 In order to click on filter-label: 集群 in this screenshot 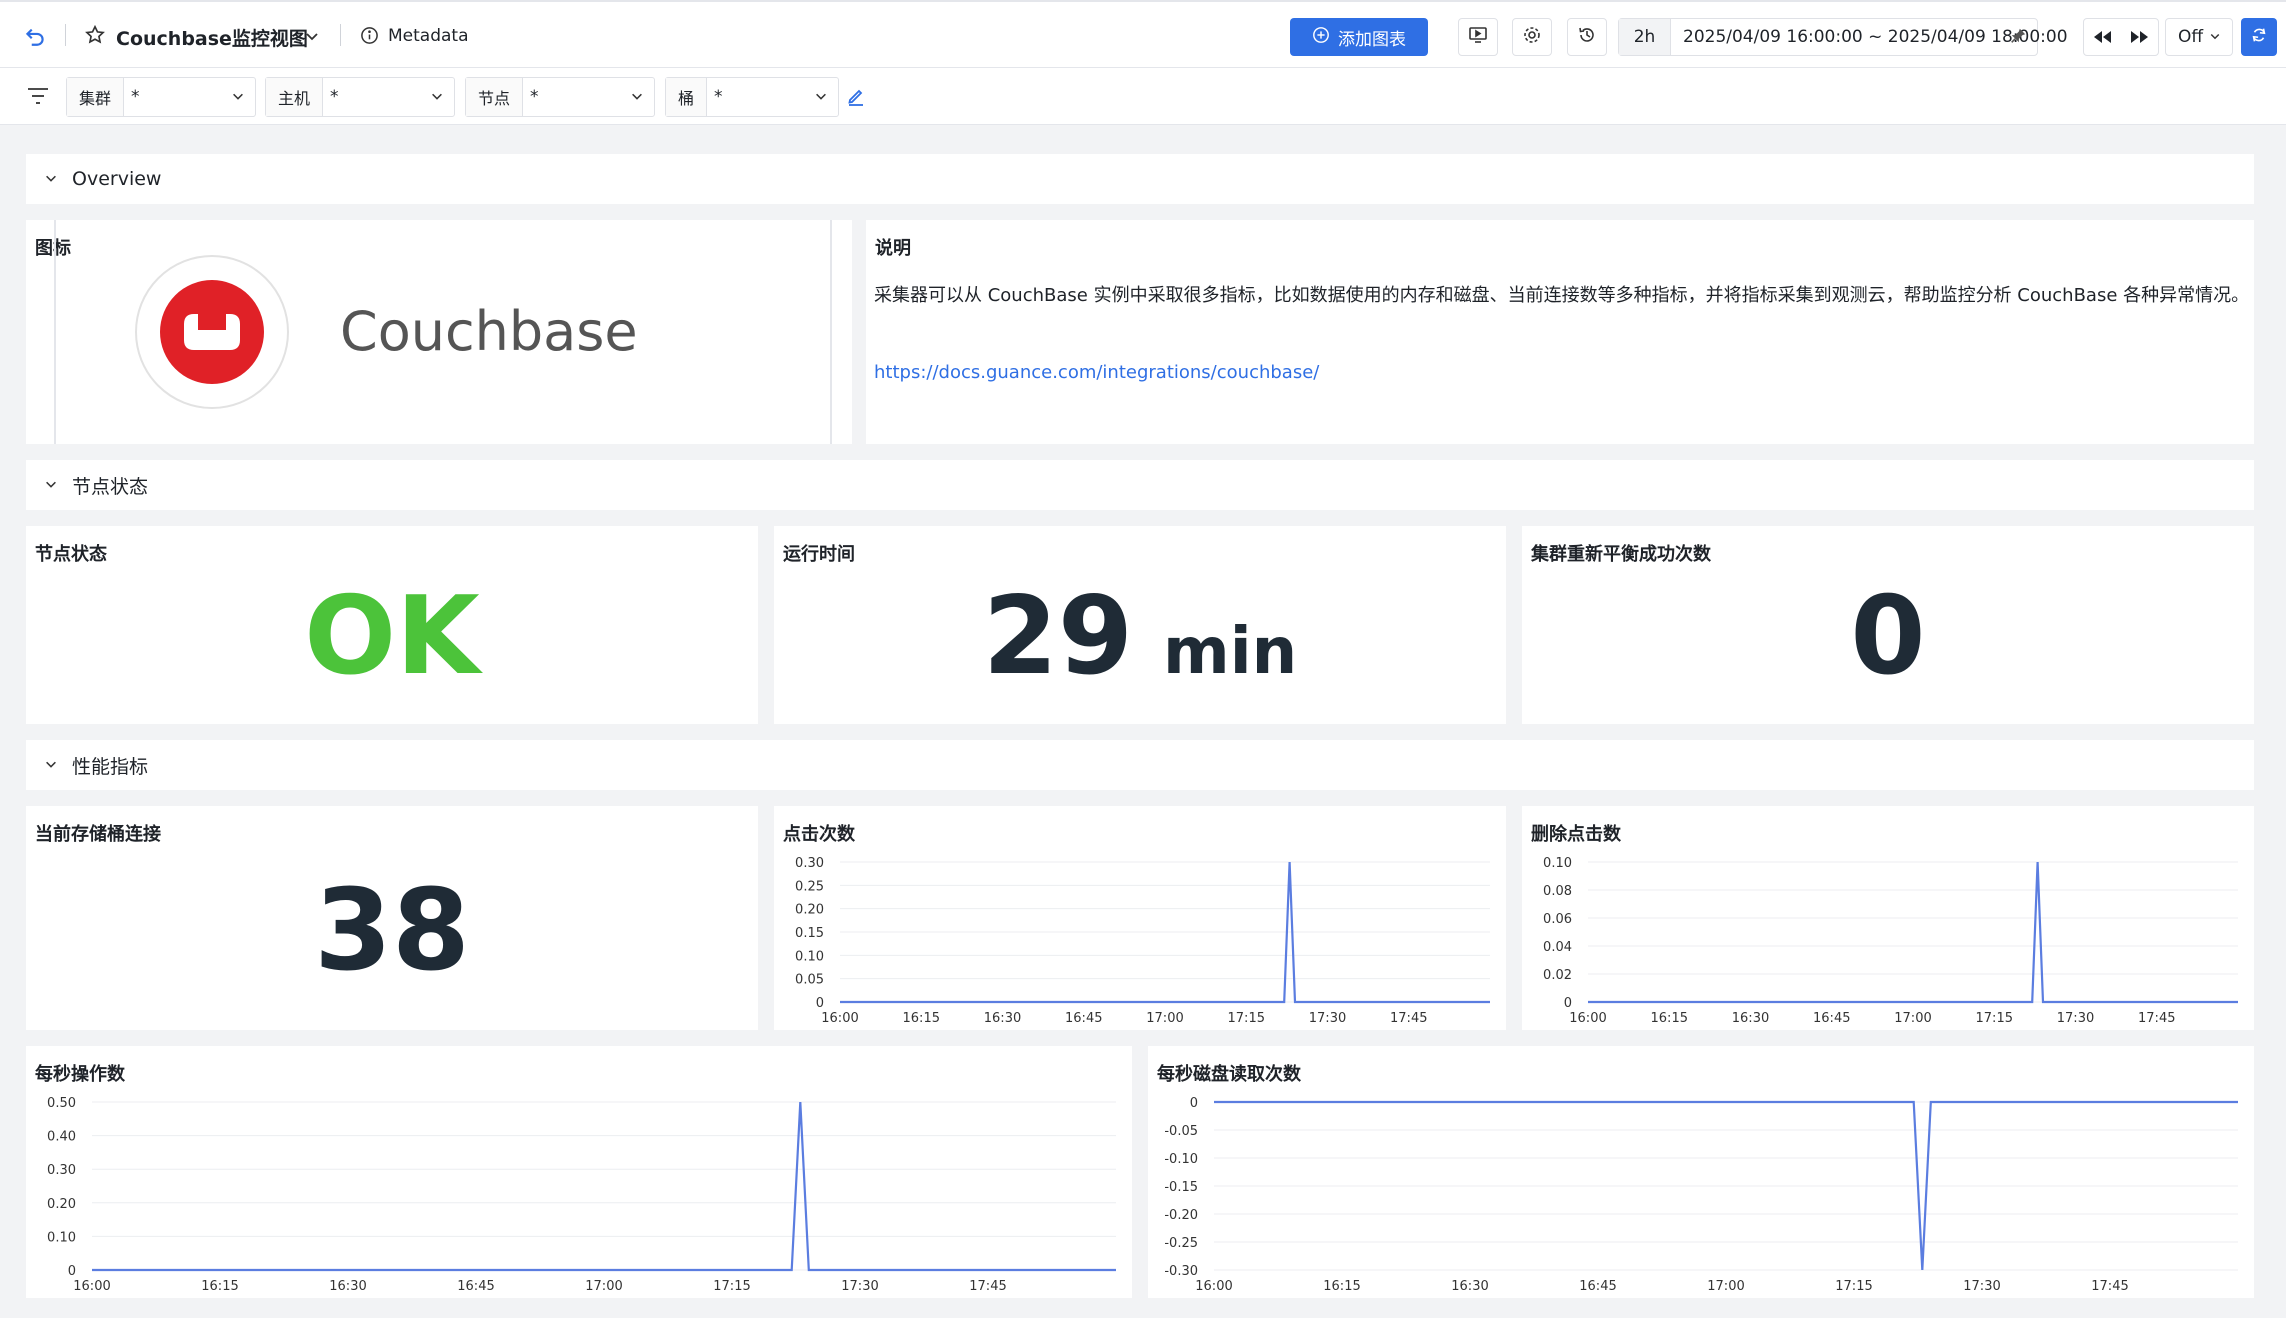, I will do `click(96, 97)`.